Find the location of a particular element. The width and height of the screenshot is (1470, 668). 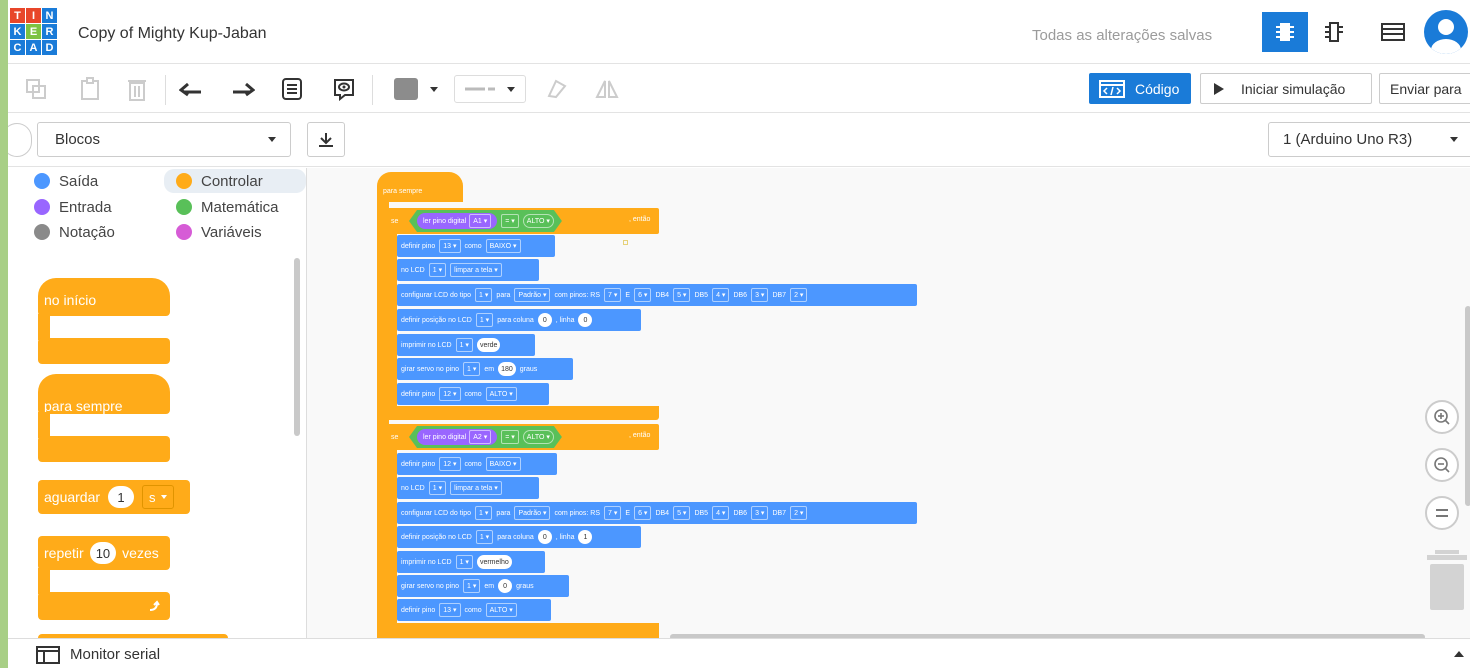

column-input: 0 is located at coordinates (544, 537).